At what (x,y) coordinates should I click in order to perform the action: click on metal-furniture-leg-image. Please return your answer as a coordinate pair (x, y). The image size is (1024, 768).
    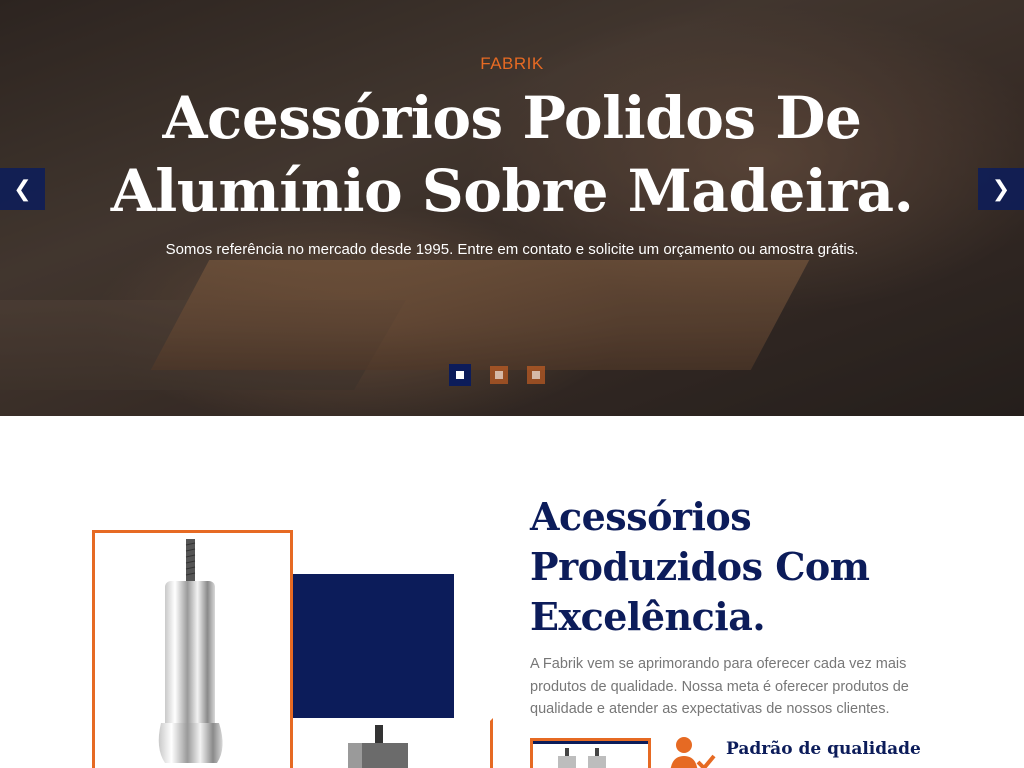
    Looking at the image, I should click on (190, 651).